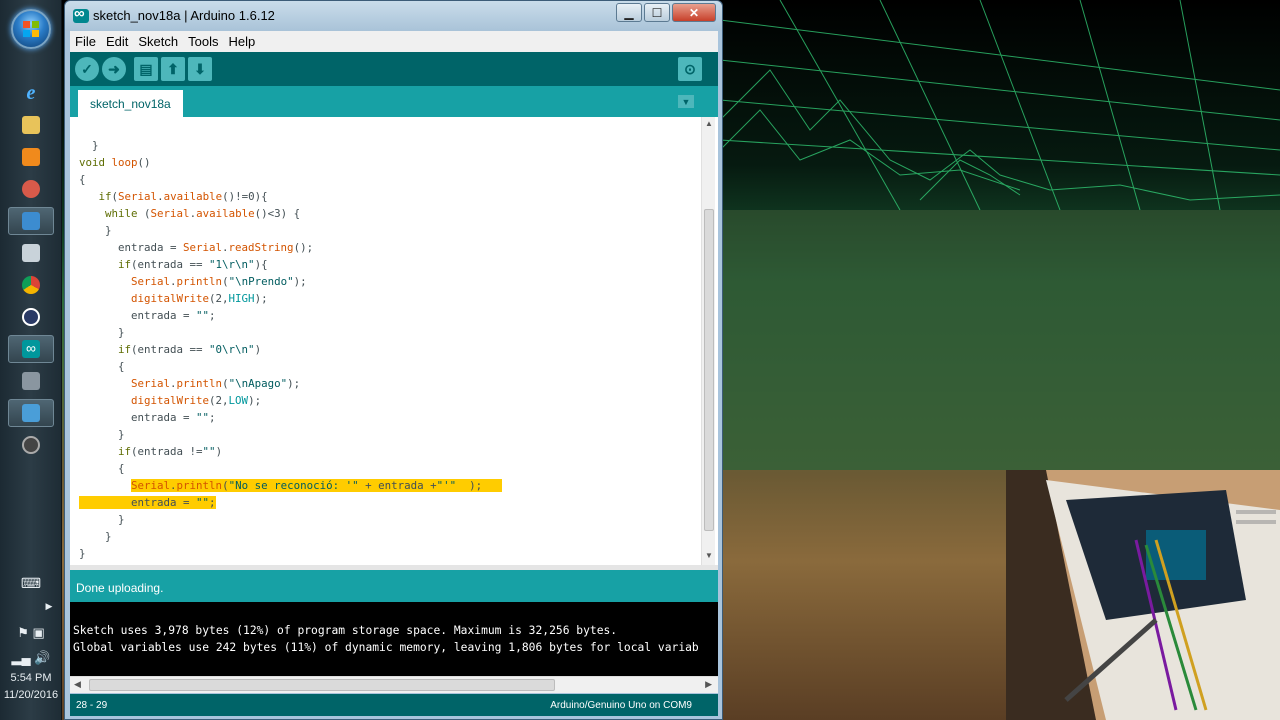 This screenshot has height=720, width=1280. I want to click on tray-flag-icon: ⚑ ▣, so click(31, 633).